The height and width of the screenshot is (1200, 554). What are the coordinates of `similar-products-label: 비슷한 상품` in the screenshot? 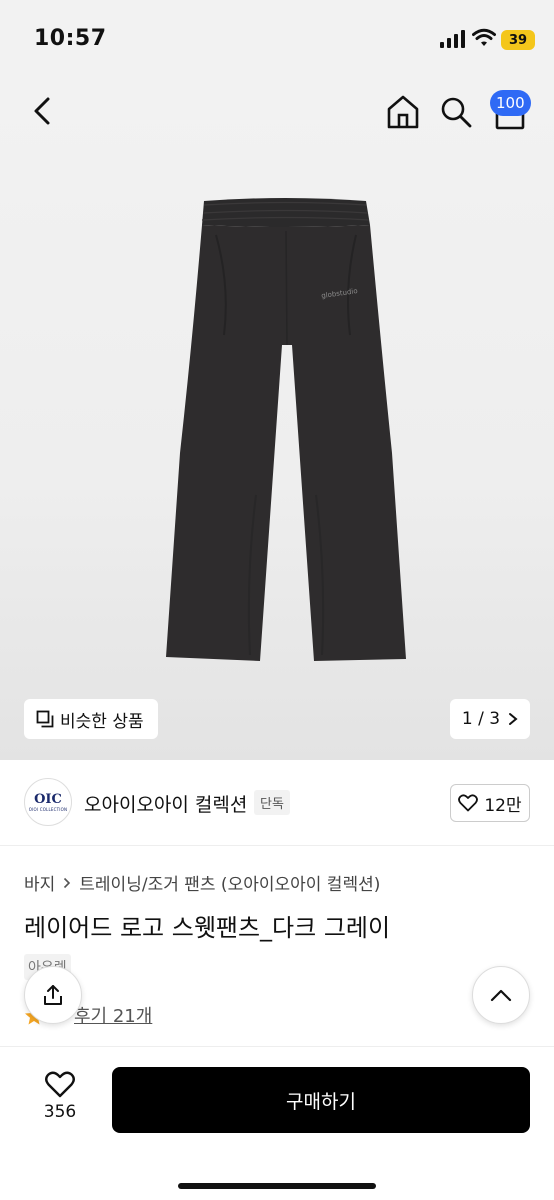 It's located at (102, 721).